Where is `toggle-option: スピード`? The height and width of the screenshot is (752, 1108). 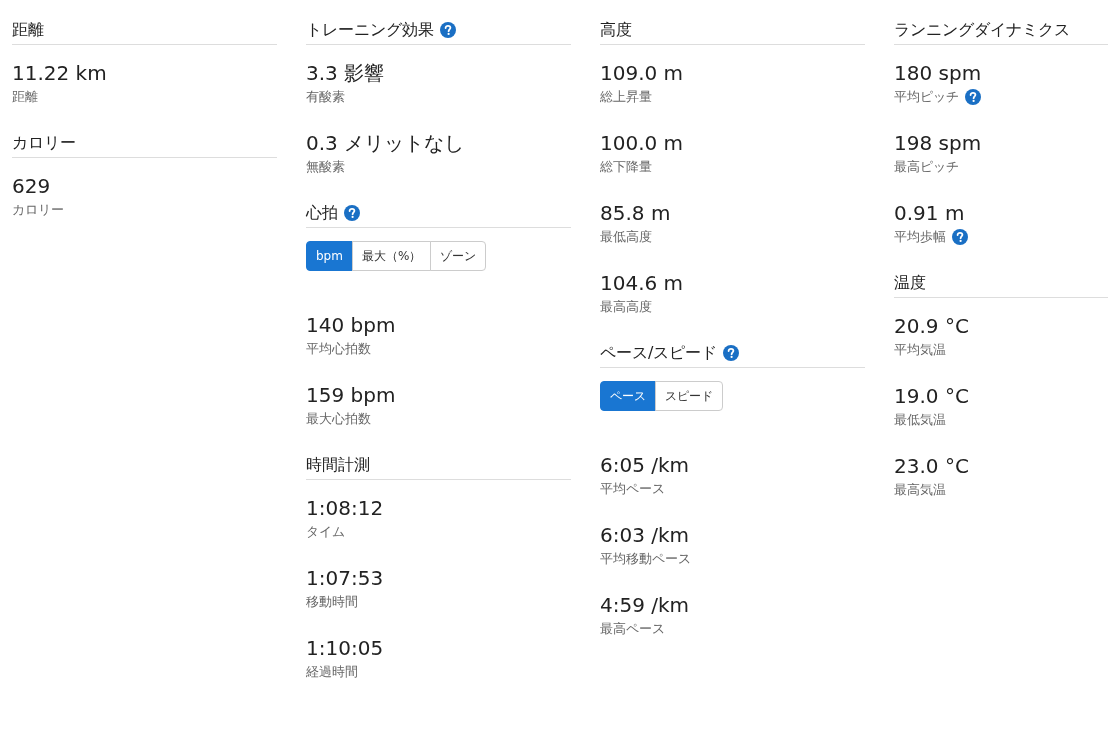 toggle-option: スピード is located at coordinates (689, 396).